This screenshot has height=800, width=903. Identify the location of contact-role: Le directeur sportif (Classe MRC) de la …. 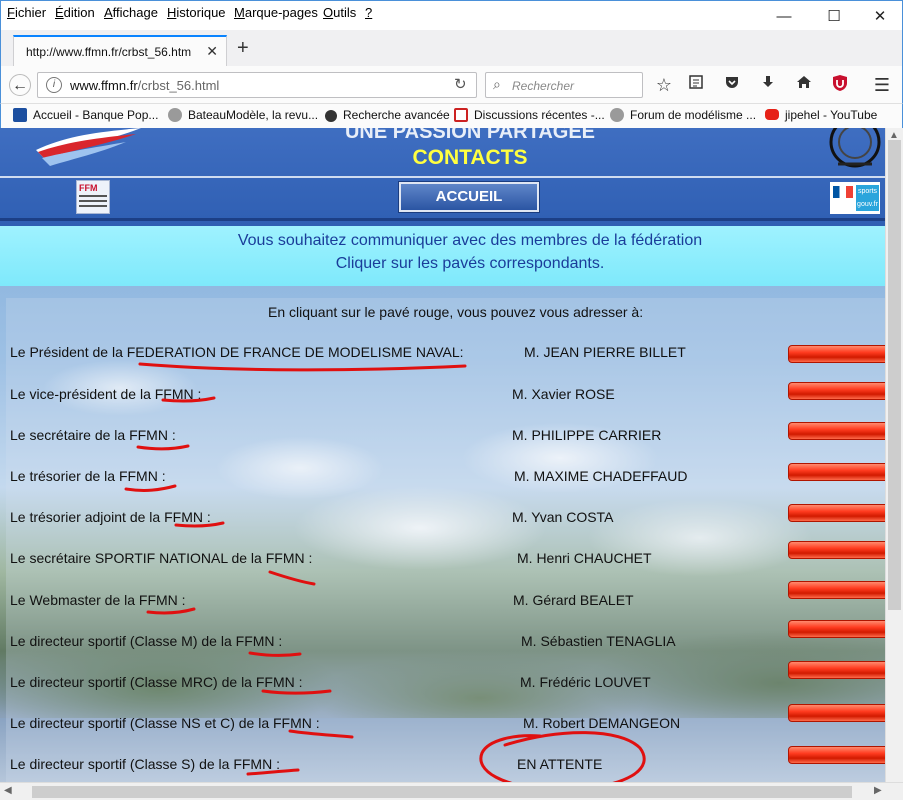
(156, 682).